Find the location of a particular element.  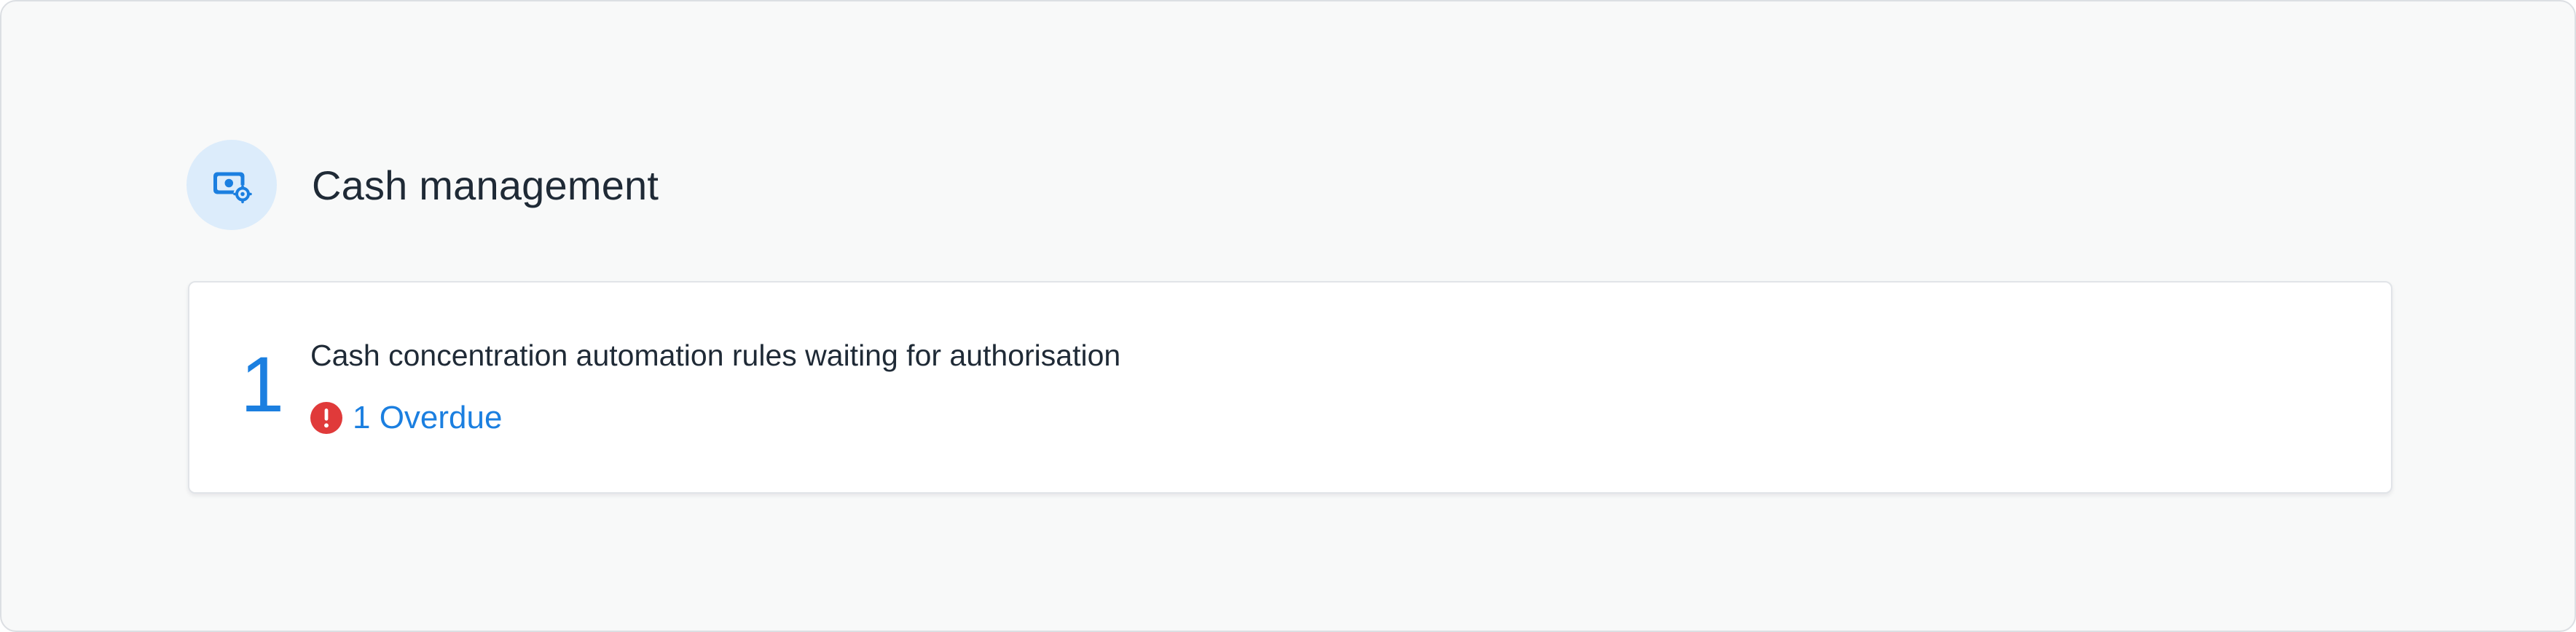

section-icon-badge is located at coordinates (231, 185).